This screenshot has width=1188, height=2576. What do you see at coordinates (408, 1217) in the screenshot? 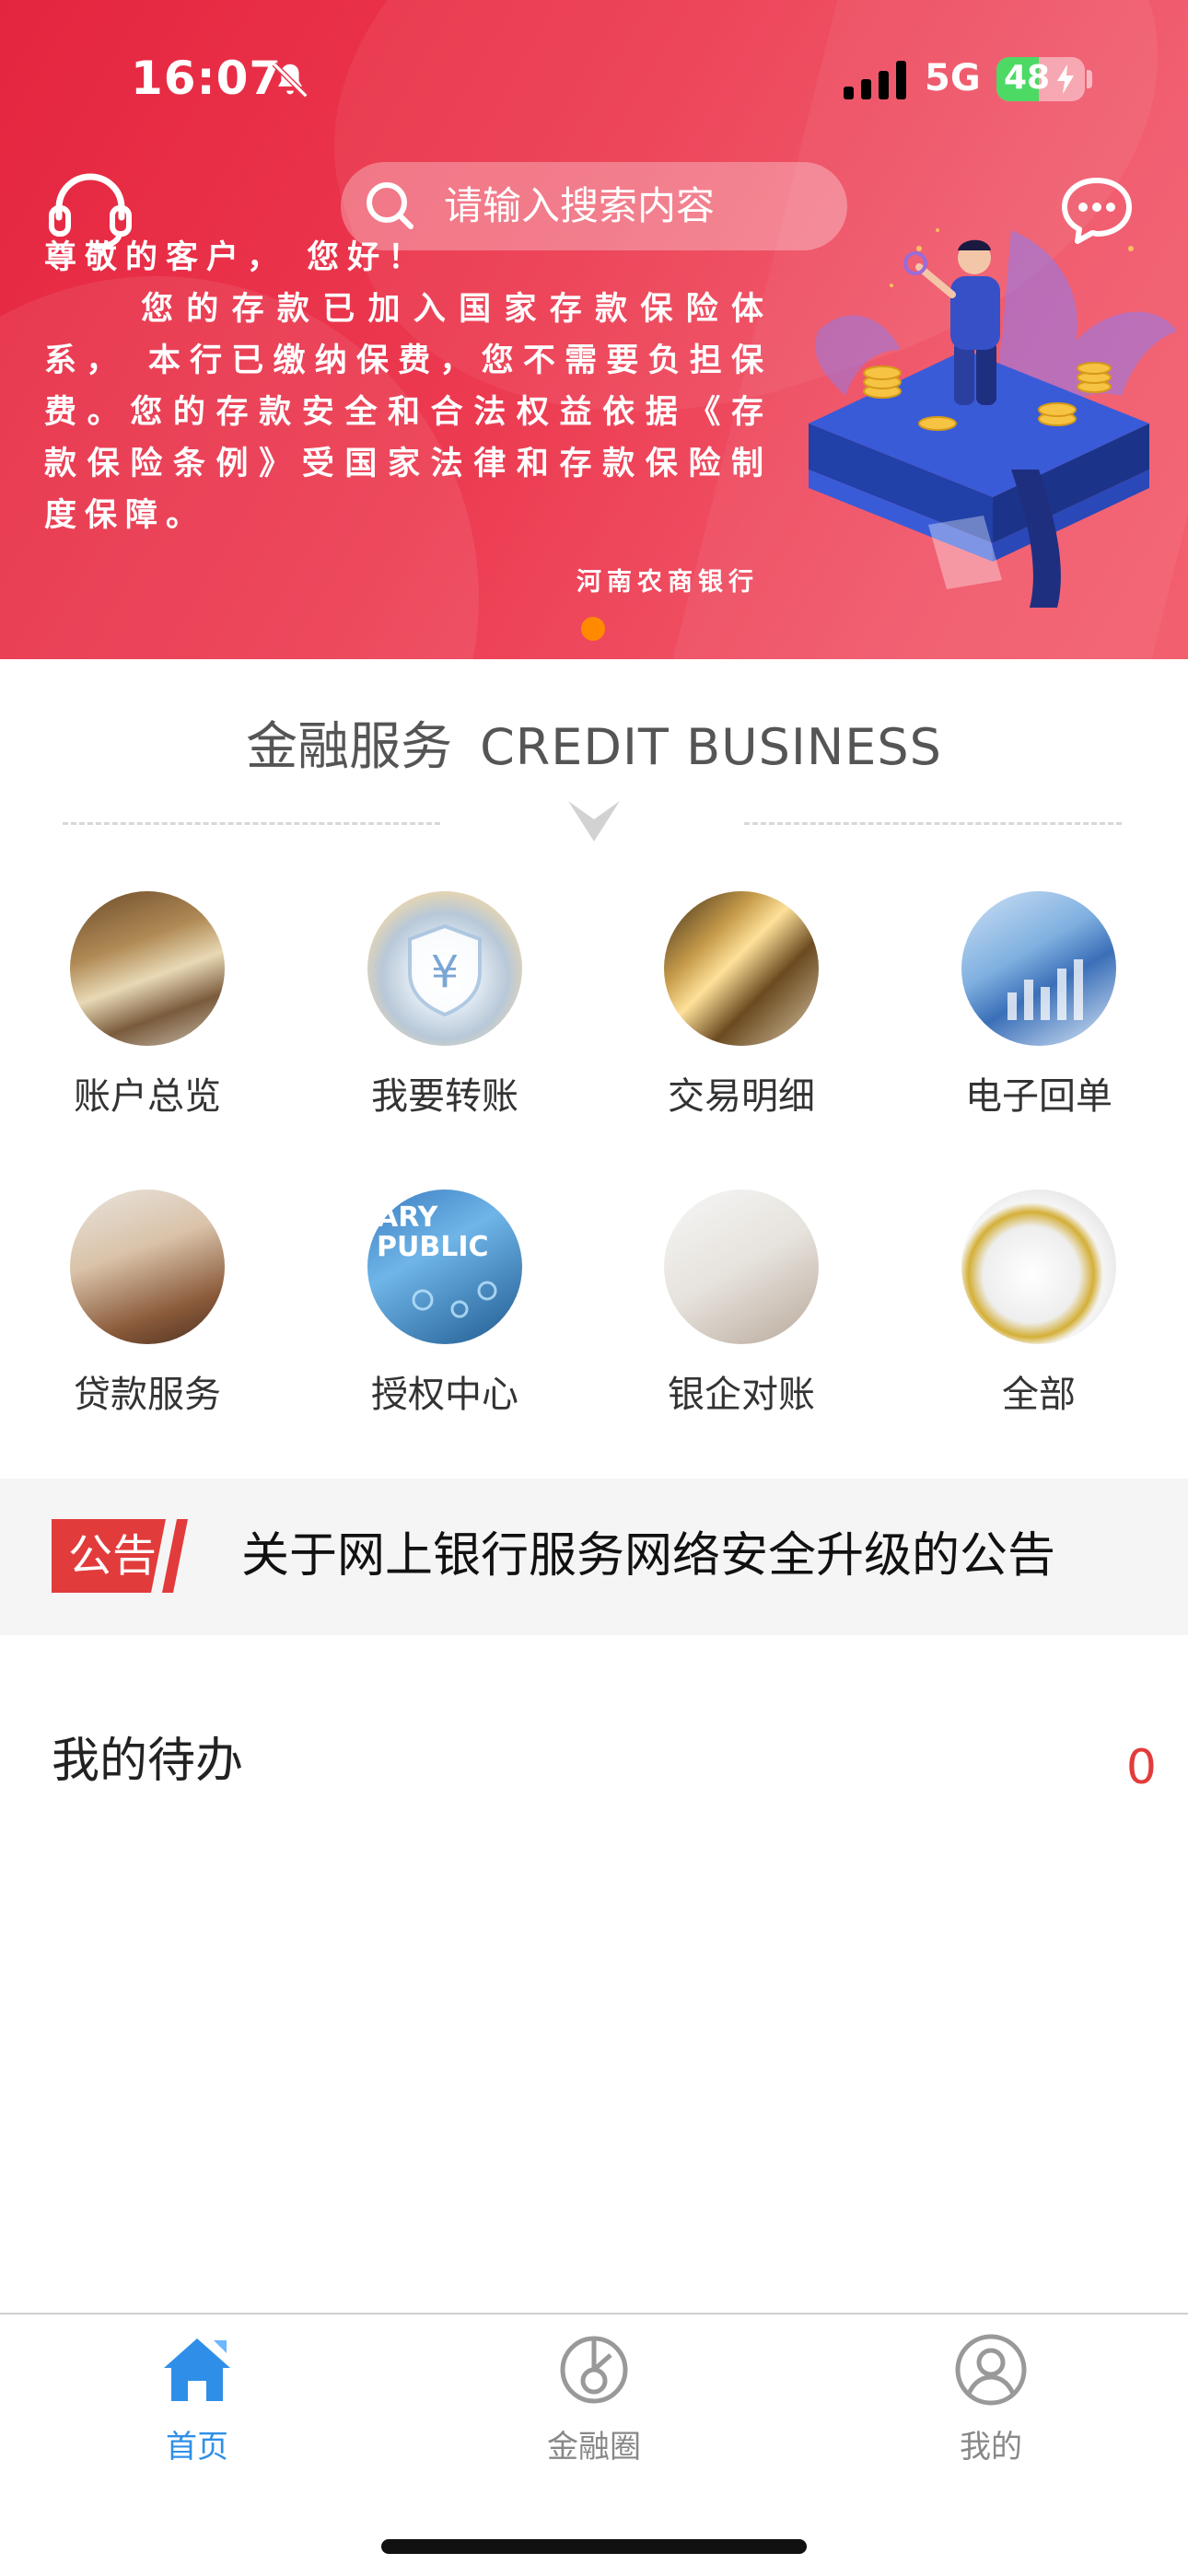
I see `svg-text: ARY` at bounding box center [408, 1217].